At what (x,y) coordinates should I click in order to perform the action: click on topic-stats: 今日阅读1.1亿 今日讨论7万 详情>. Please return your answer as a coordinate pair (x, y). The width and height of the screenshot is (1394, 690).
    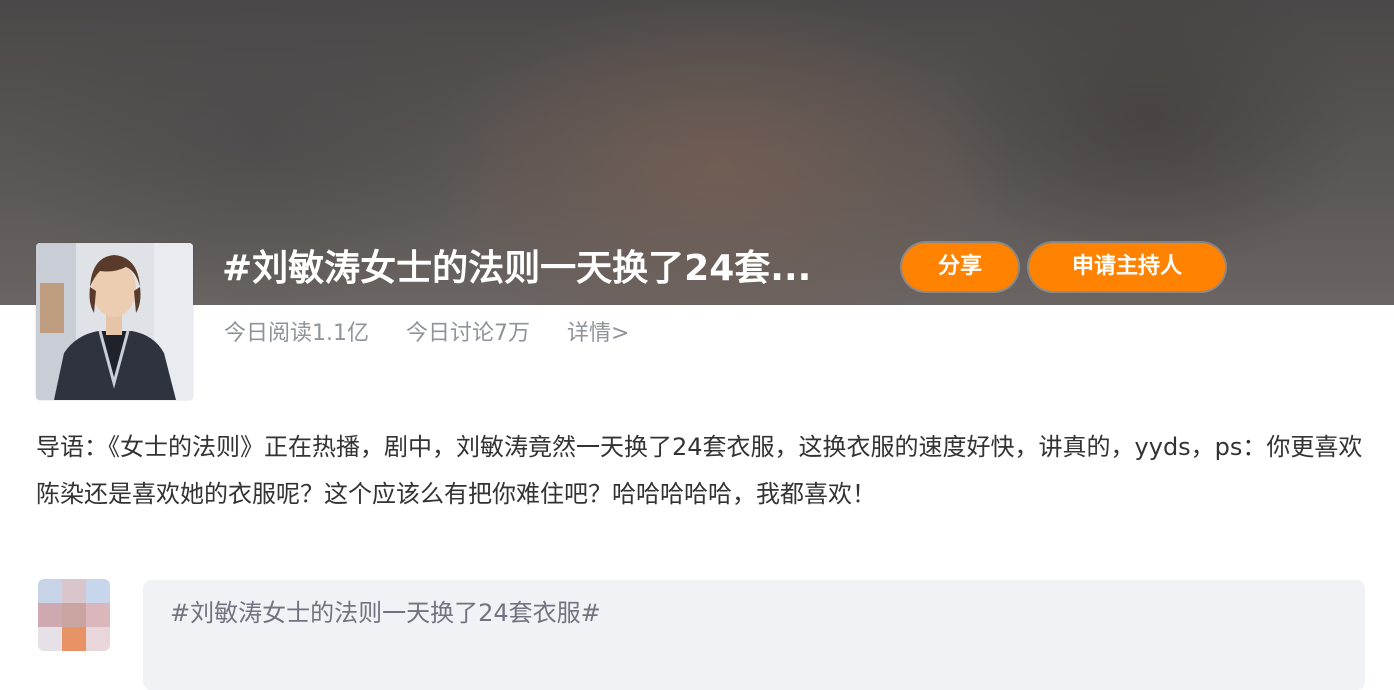
    Looking at the image, I should click on (441, 334).